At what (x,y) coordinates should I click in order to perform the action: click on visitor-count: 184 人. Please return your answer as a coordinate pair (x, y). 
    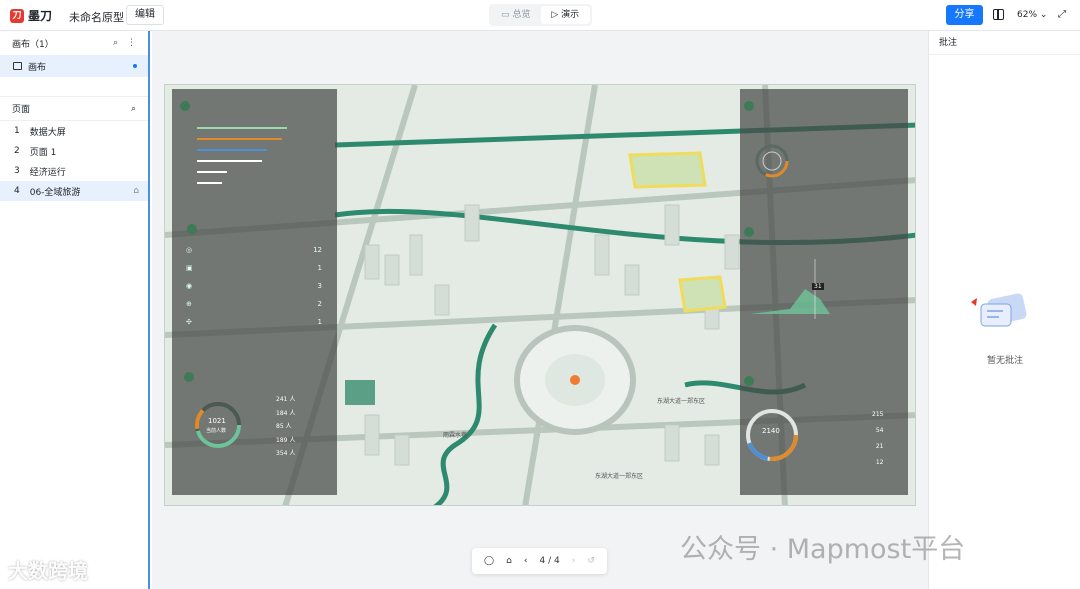
    Looking at the image, I should click on (286, 413).